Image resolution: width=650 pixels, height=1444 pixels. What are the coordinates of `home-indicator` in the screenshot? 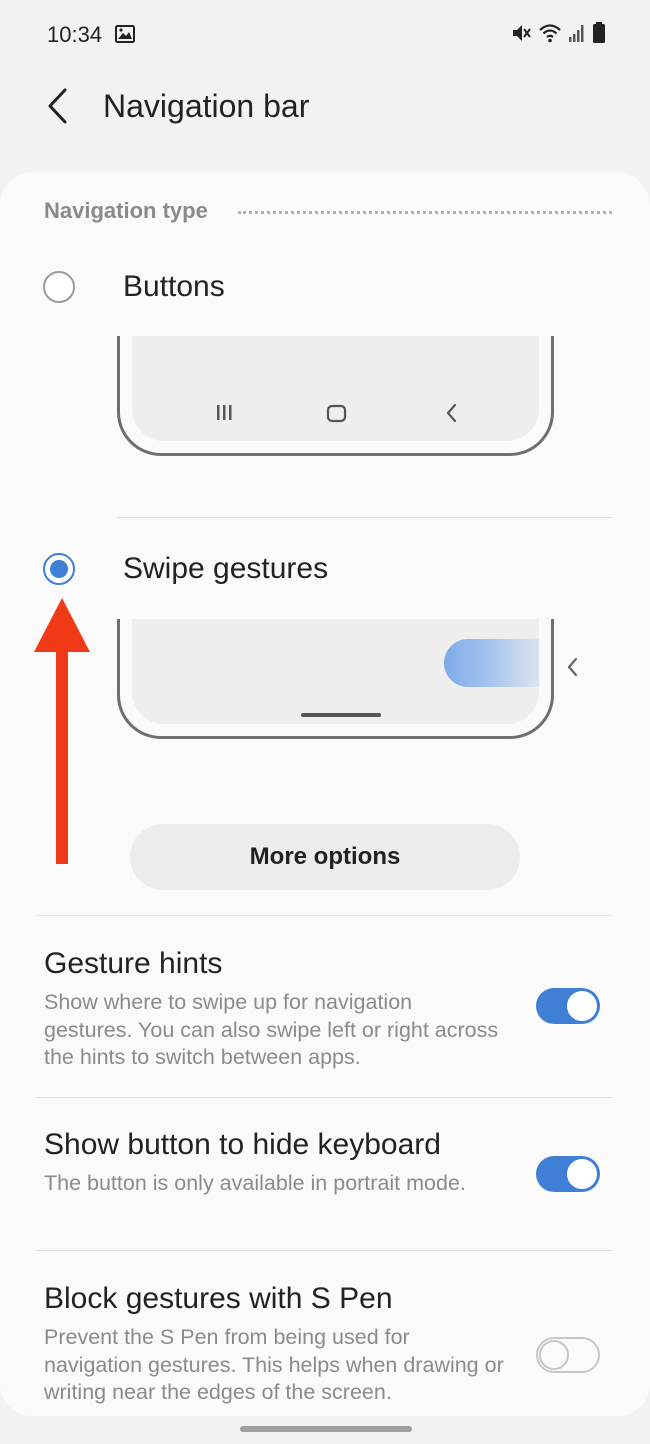 It's located at (326, 1429).